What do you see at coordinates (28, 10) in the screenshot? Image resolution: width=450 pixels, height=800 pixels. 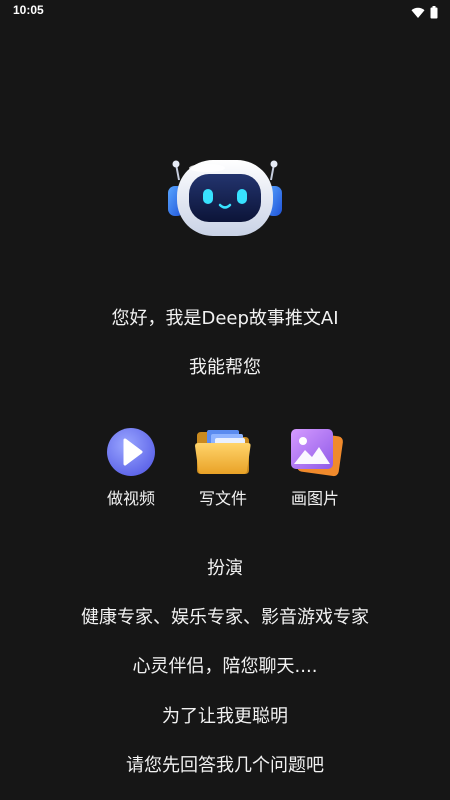 I see `status-time: 10:05` at bounding box center [28, 10].